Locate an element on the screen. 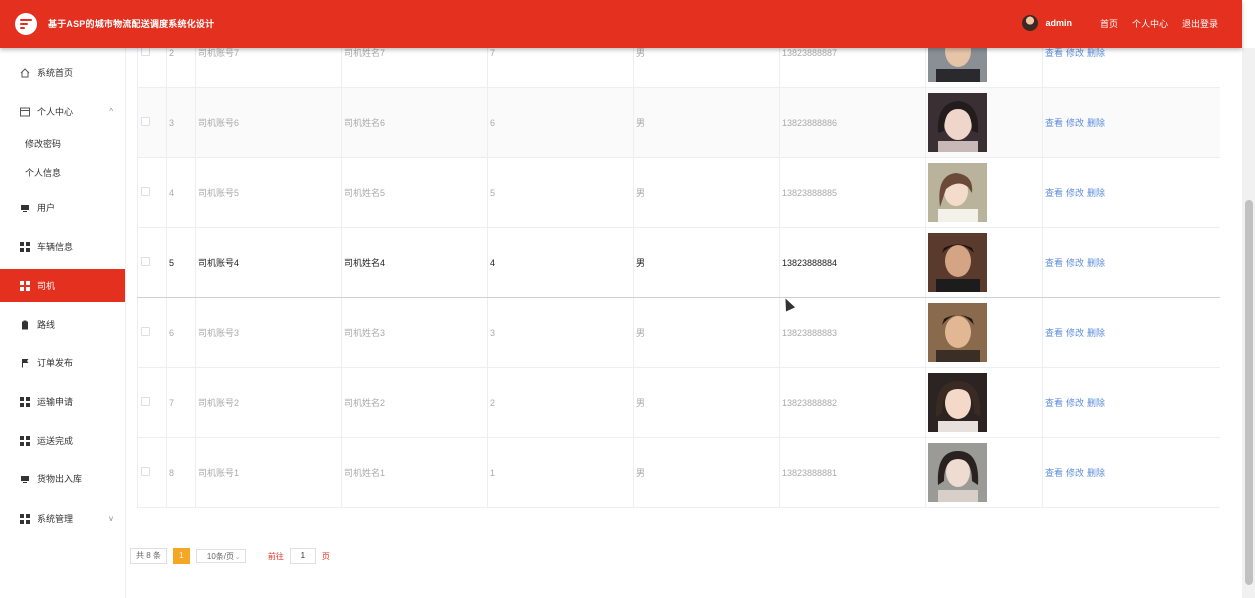 This screenshot has height=598, width=1255. avatar is located at coordinates (1030, 23).